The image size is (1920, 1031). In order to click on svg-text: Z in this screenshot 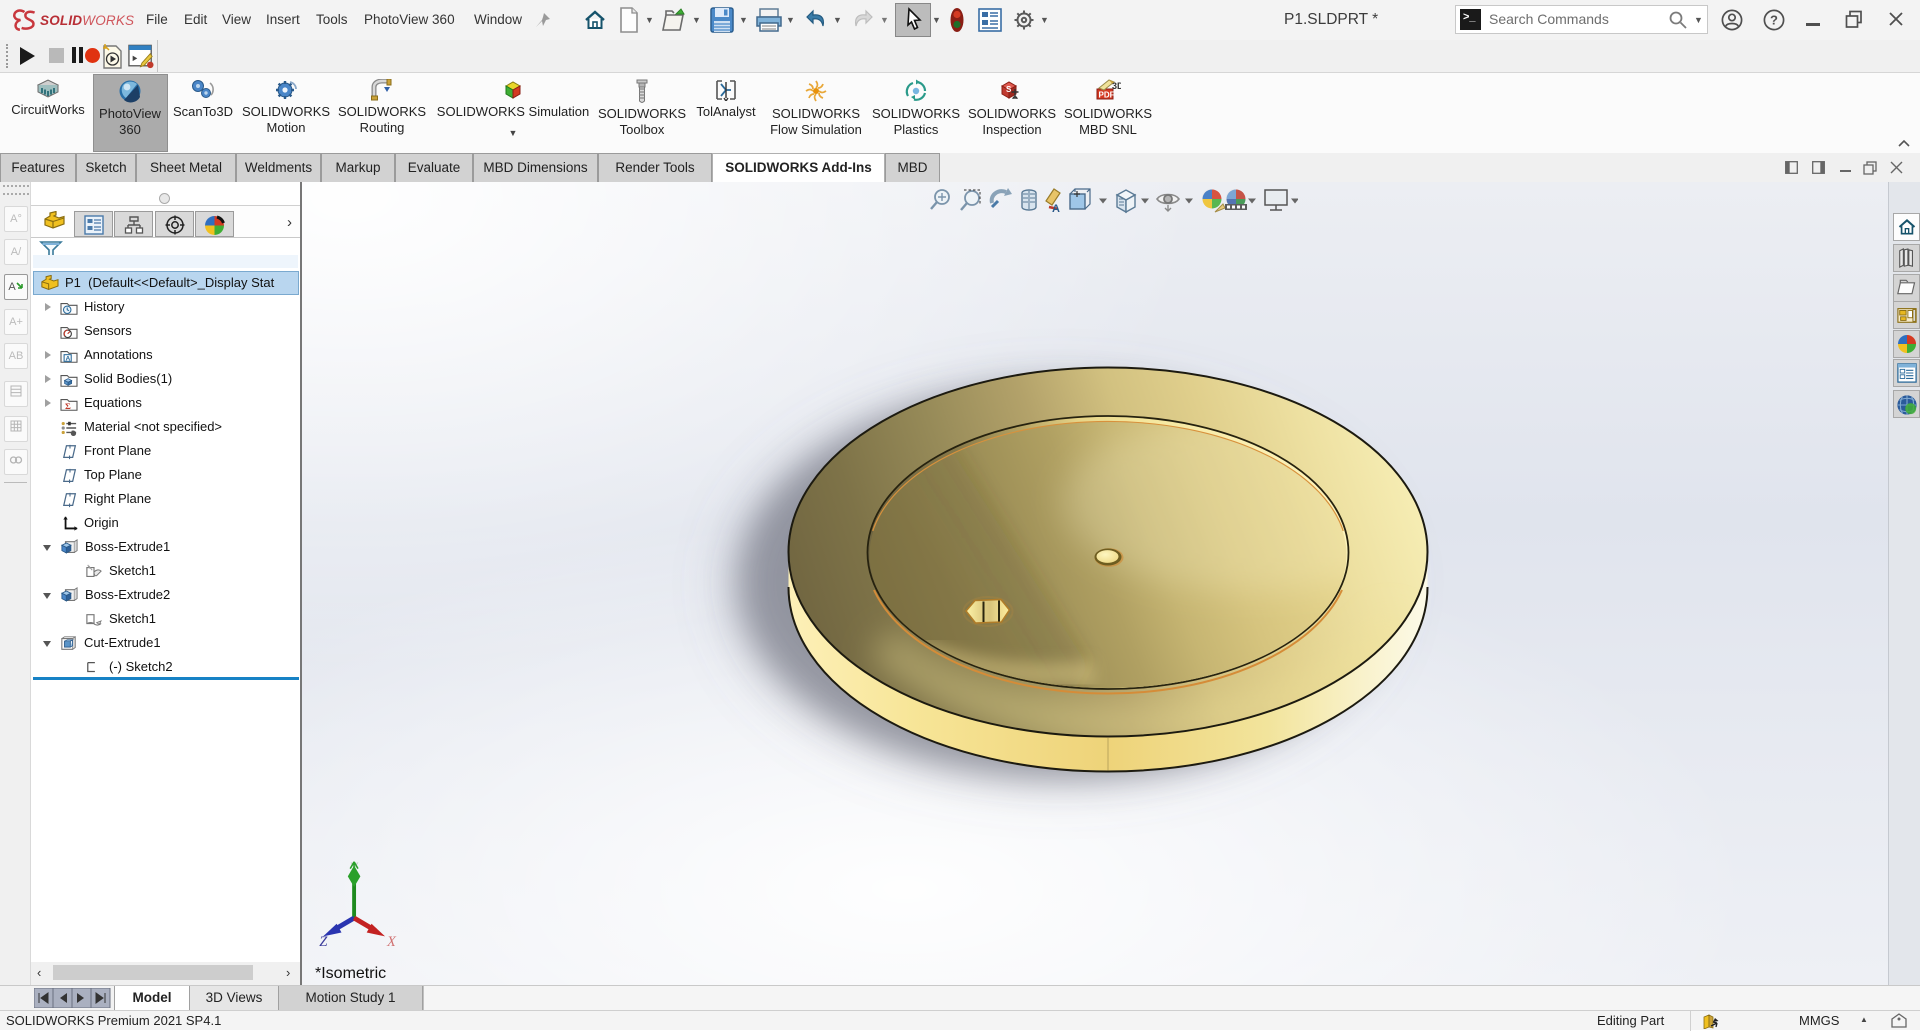, I will do `click(323, 941)`.